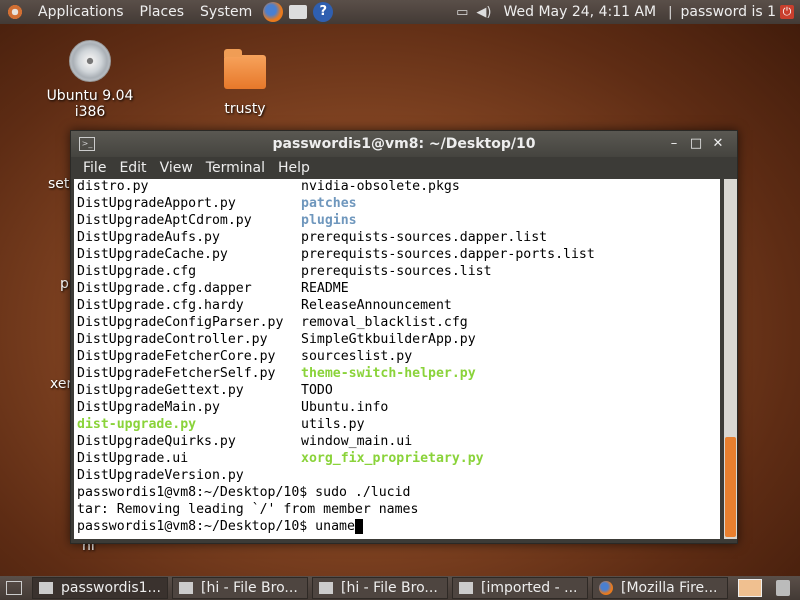 This screenshot has width=800, height=600. I want to click on file-entry: DistUpgradeCache.py, so click(152, 254).